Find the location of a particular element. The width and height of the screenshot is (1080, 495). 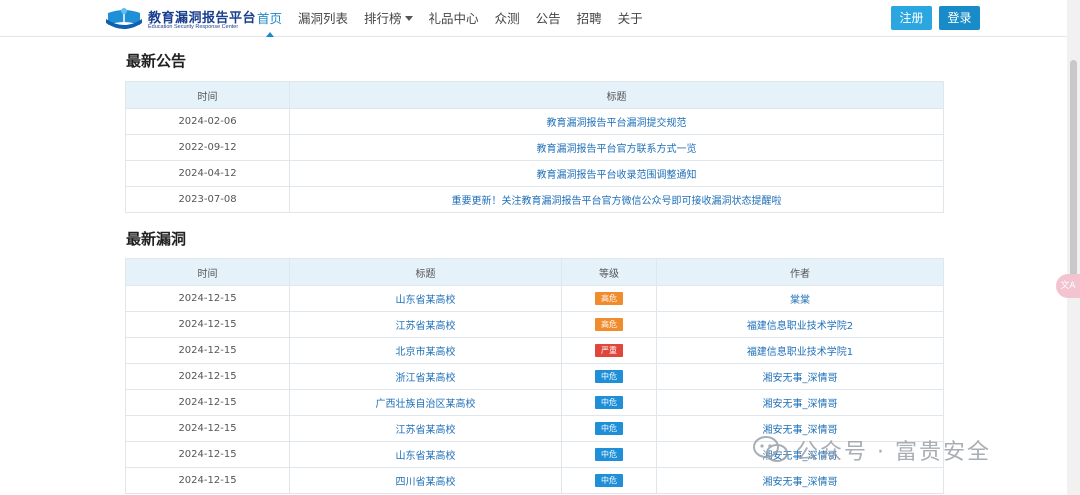

nav-item-3: 礼品中心 is located at coordinates (454, 18).